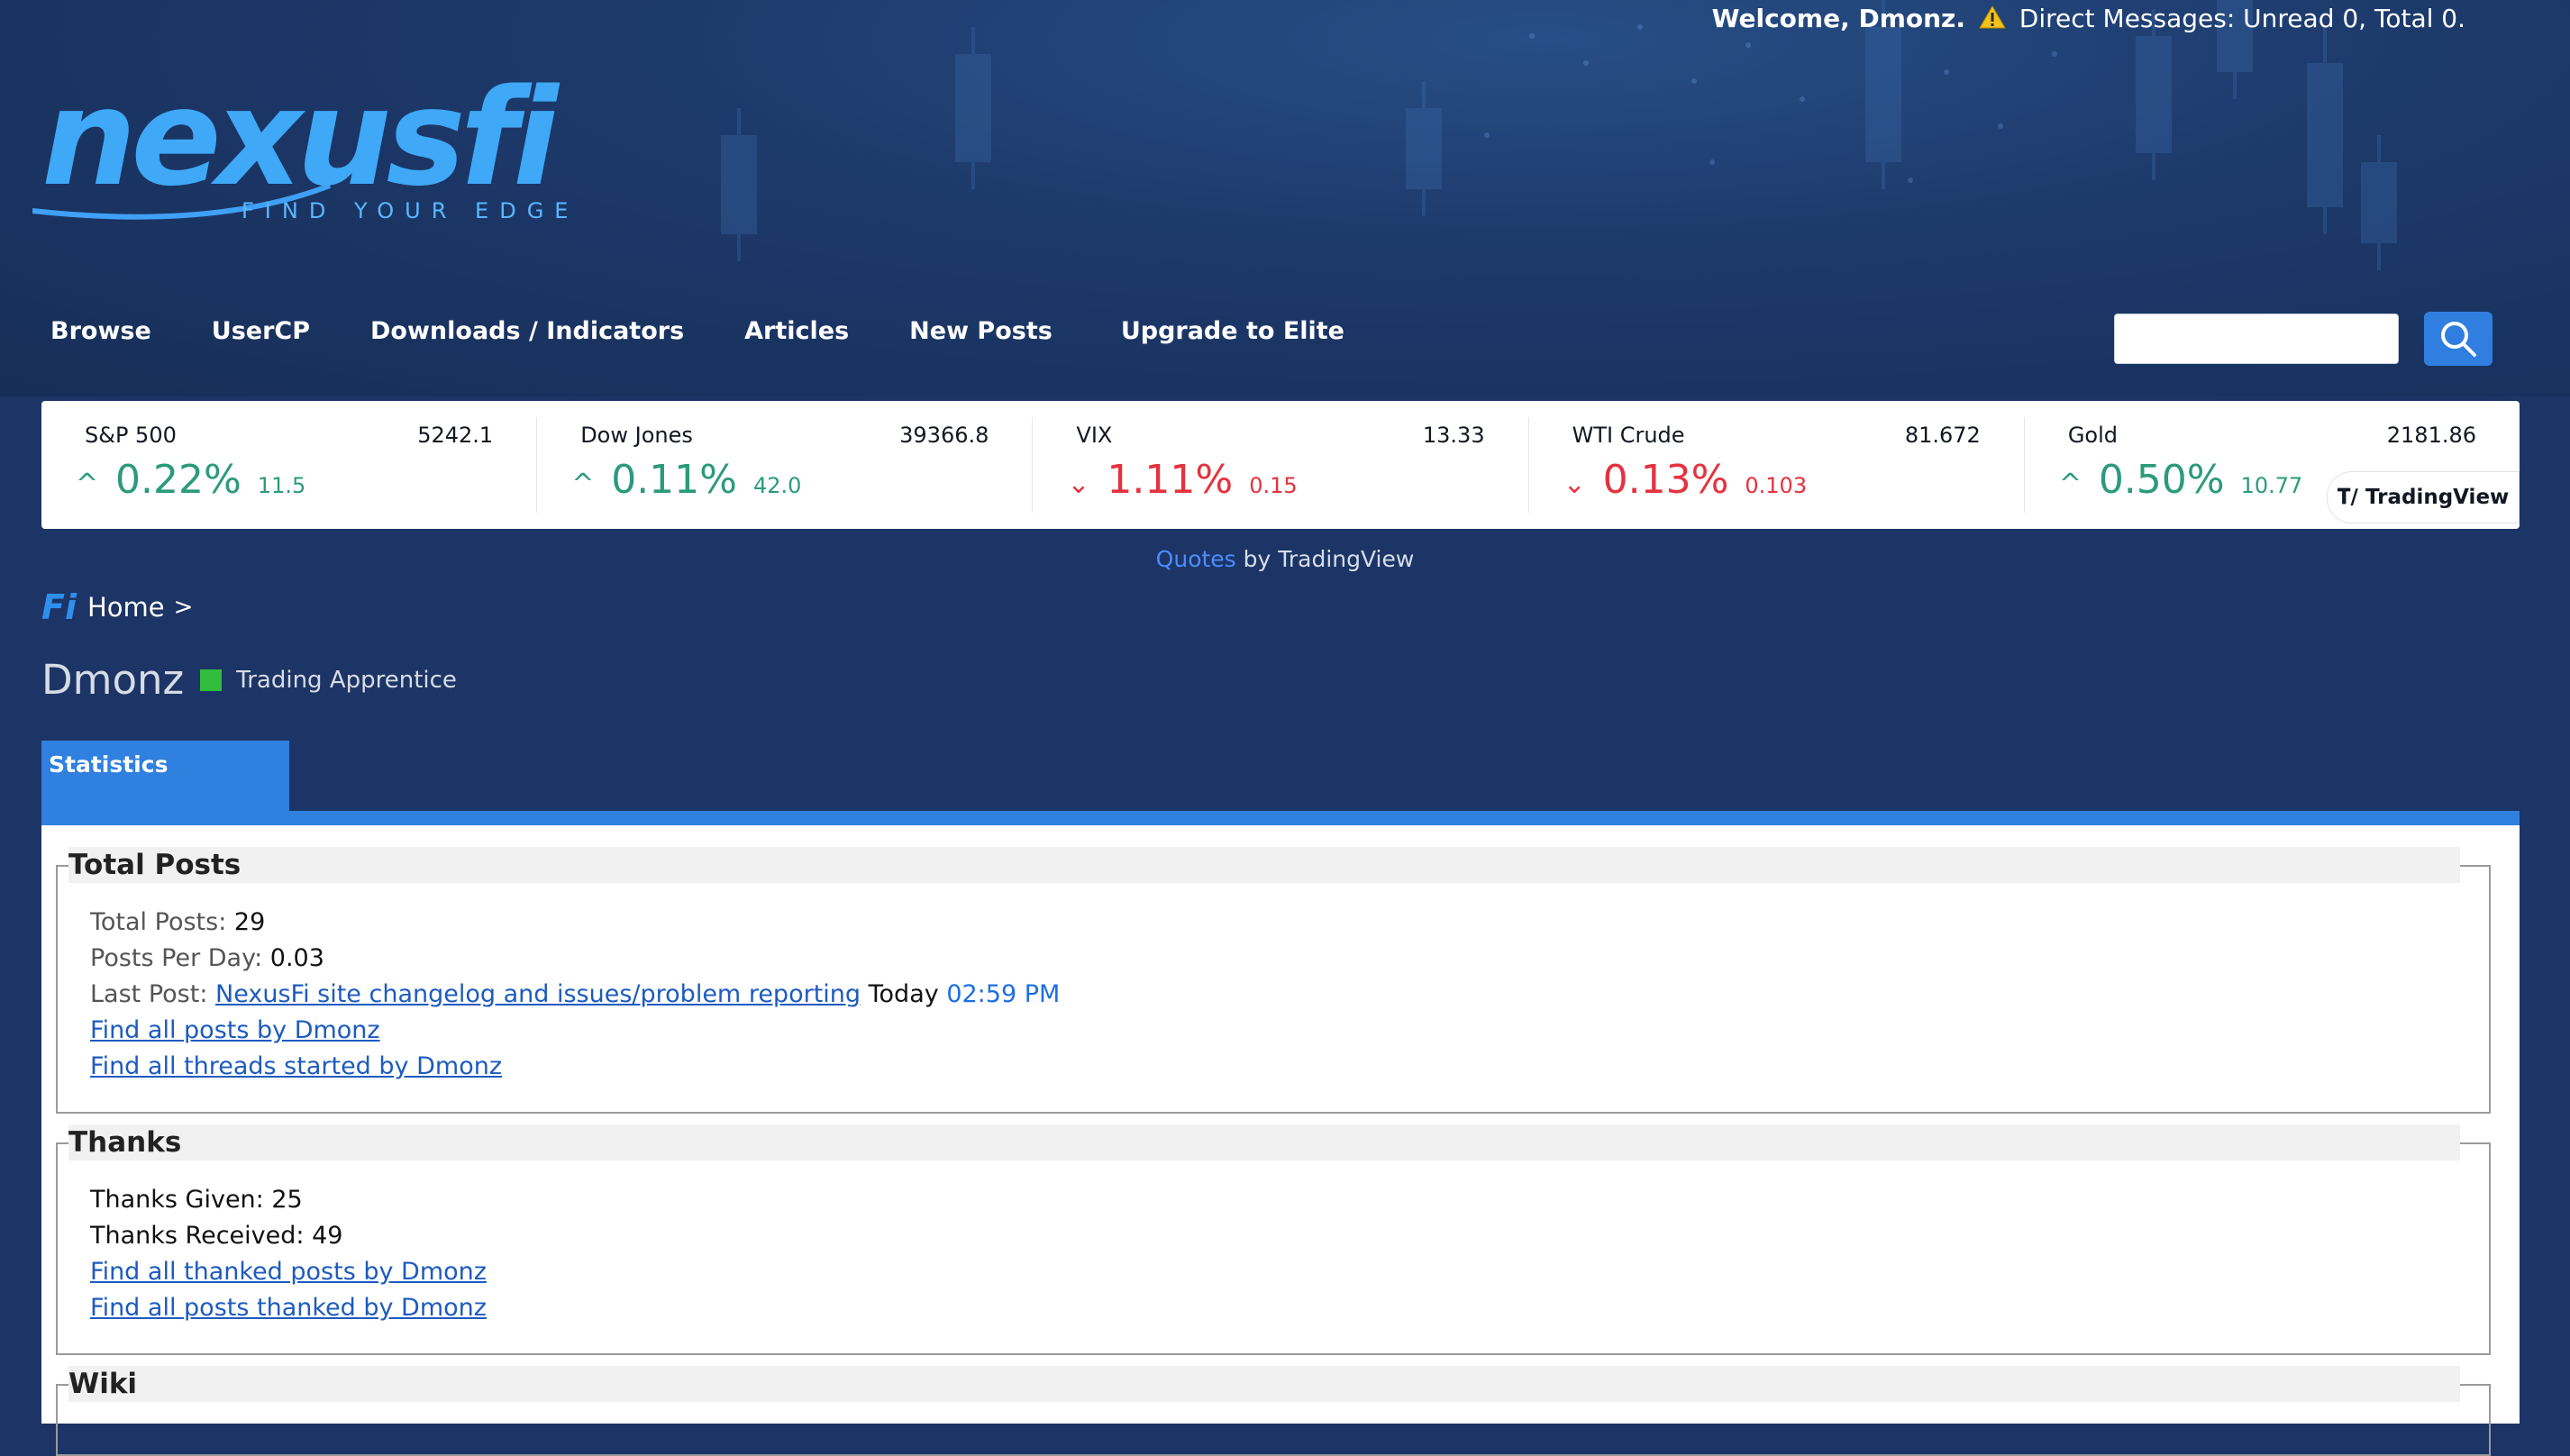 The image size is (2570, 1456). I want to click on search-input, so click(2257, 339).